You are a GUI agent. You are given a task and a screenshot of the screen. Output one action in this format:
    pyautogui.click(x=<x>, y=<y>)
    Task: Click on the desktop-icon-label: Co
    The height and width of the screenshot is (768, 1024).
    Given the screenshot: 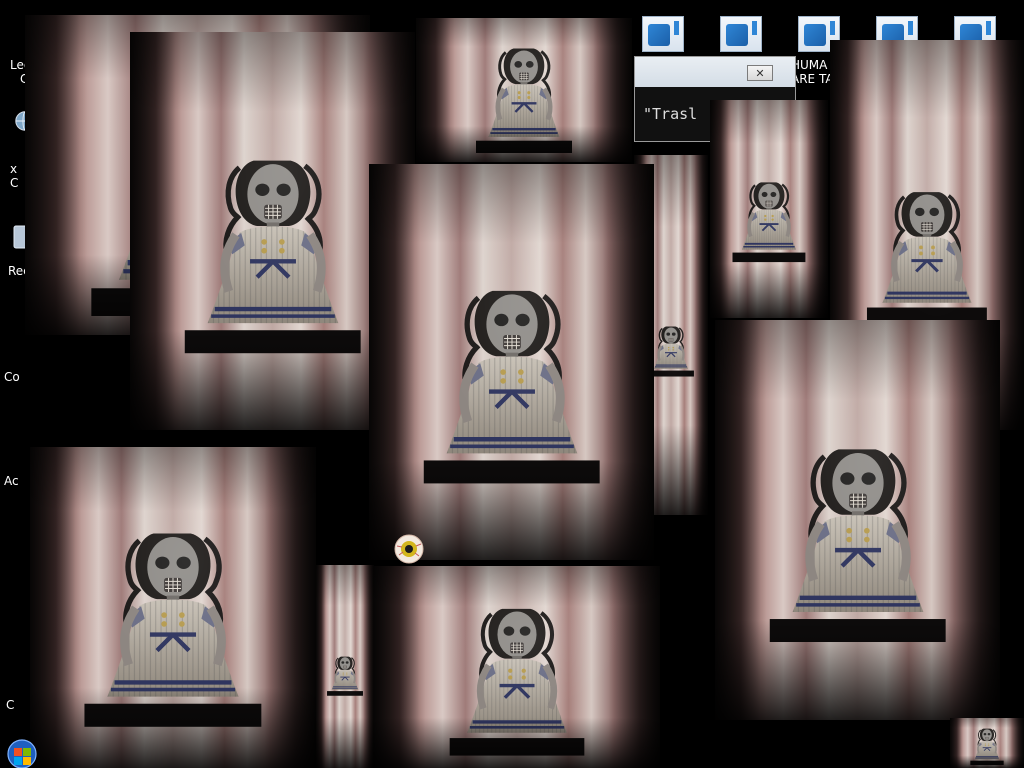 What is the action you would take?
    pyautogui.click(x=12, y=377)
    